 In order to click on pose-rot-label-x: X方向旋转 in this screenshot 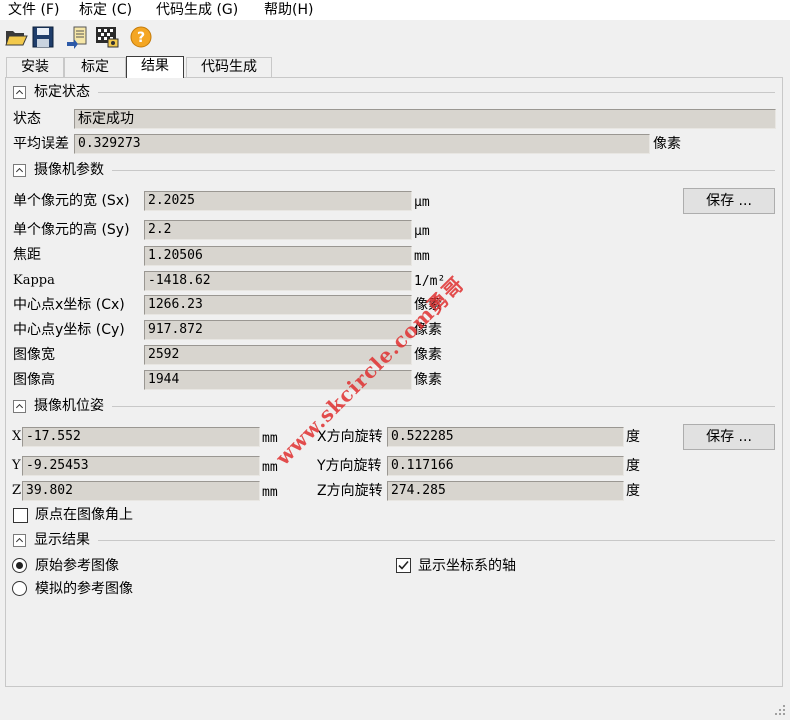, I will do `click(350, 437)`.